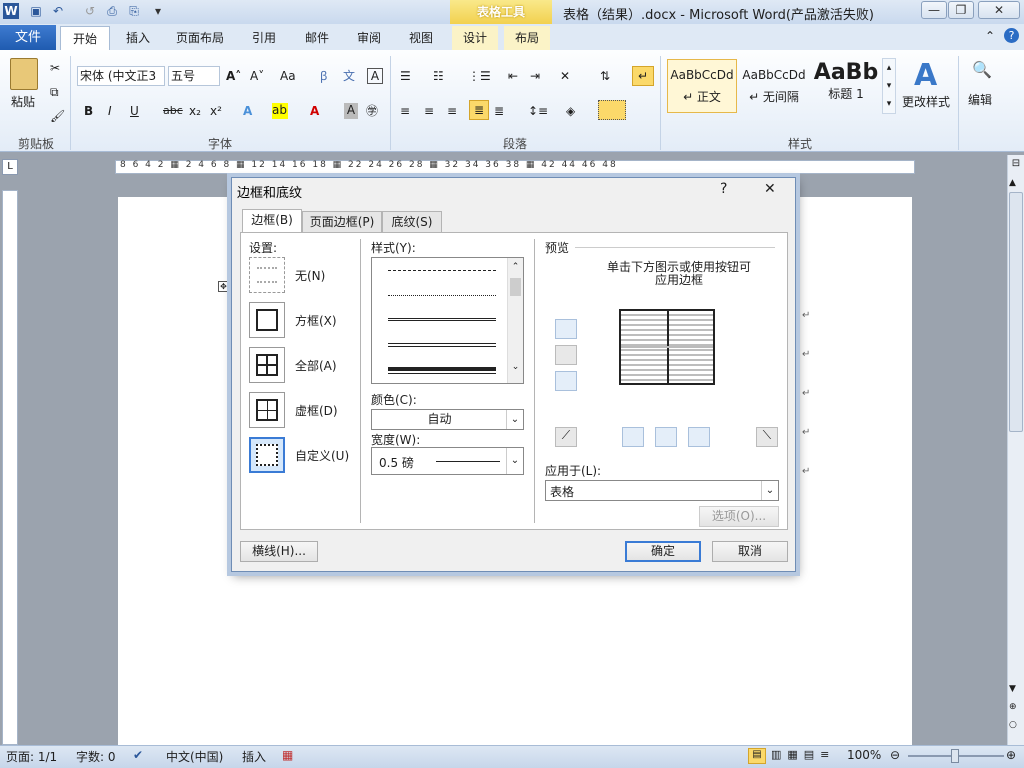 The height and width of the screenshot is (768, 1024). I want to click on increase-indent-icon: ⇥, so click(535, 76).